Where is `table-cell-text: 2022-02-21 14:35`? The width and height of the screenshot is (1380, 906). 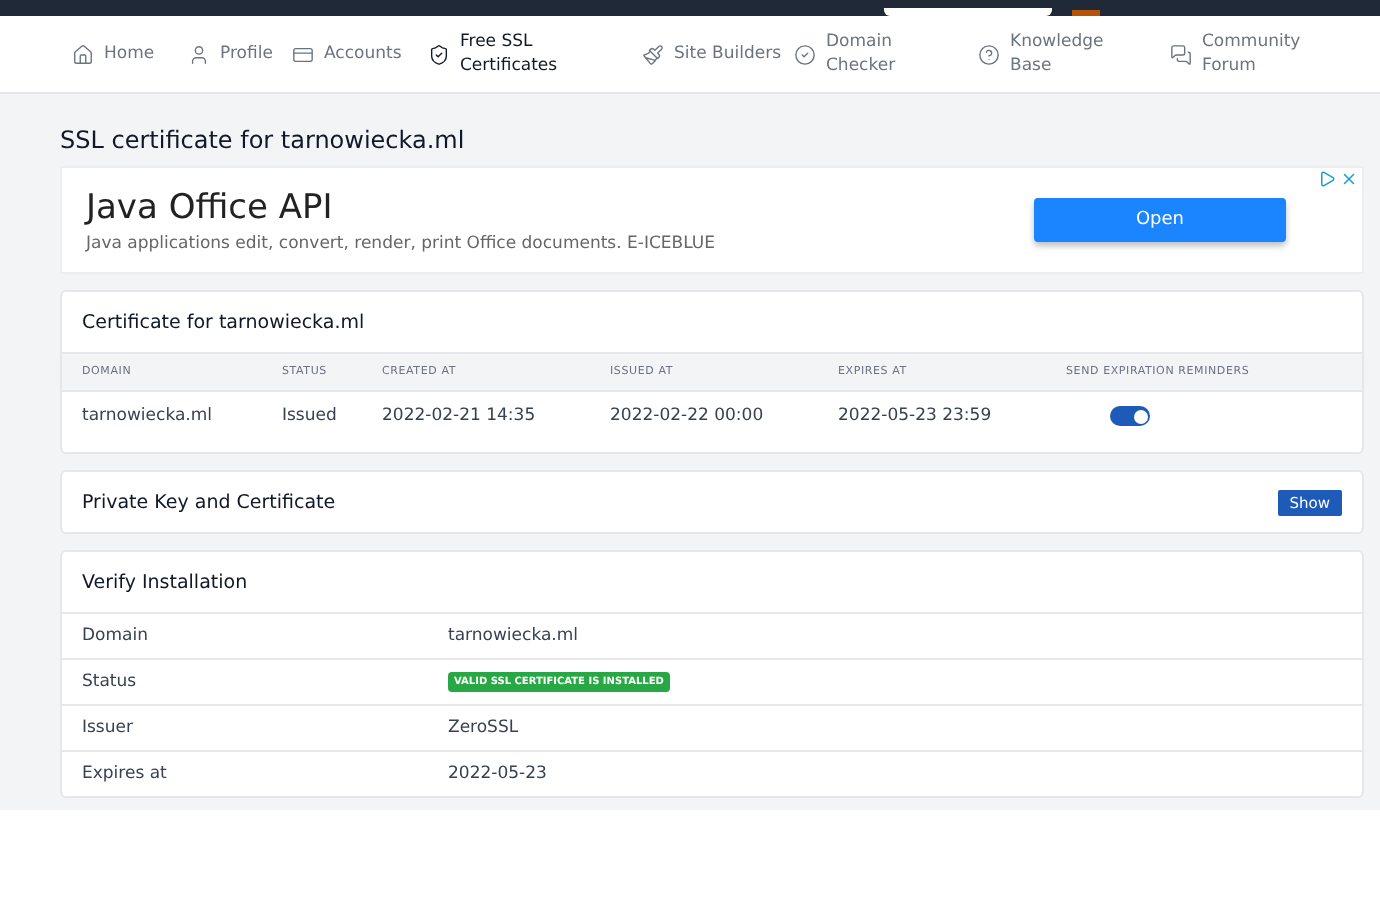
table-cell-text: 2022-02-21 14:35 is located at coordinates (460, 417).